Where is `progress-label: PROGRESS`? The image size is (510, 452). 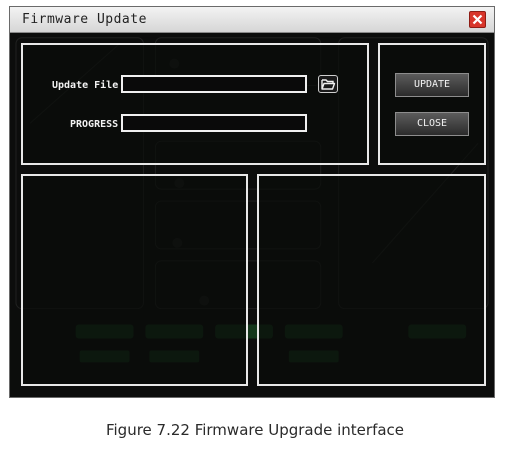
progress-label: PROGRESS is located at coordinates (94, 124).